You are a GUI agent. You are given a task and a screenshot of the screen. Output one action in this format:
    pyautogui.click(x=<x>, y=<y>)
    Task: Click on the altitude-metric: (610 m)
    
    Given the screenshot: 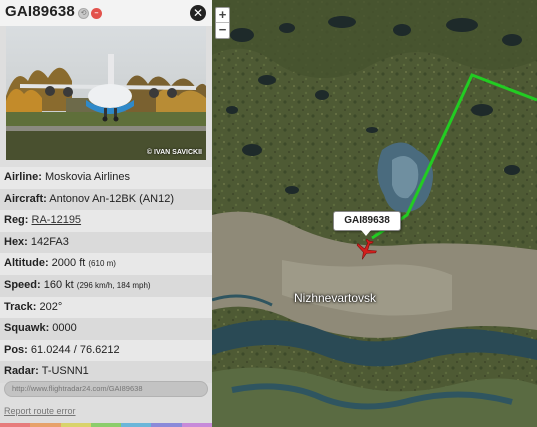 What is the action you would take?
    pyautogui.click(x=102, y=264)
    